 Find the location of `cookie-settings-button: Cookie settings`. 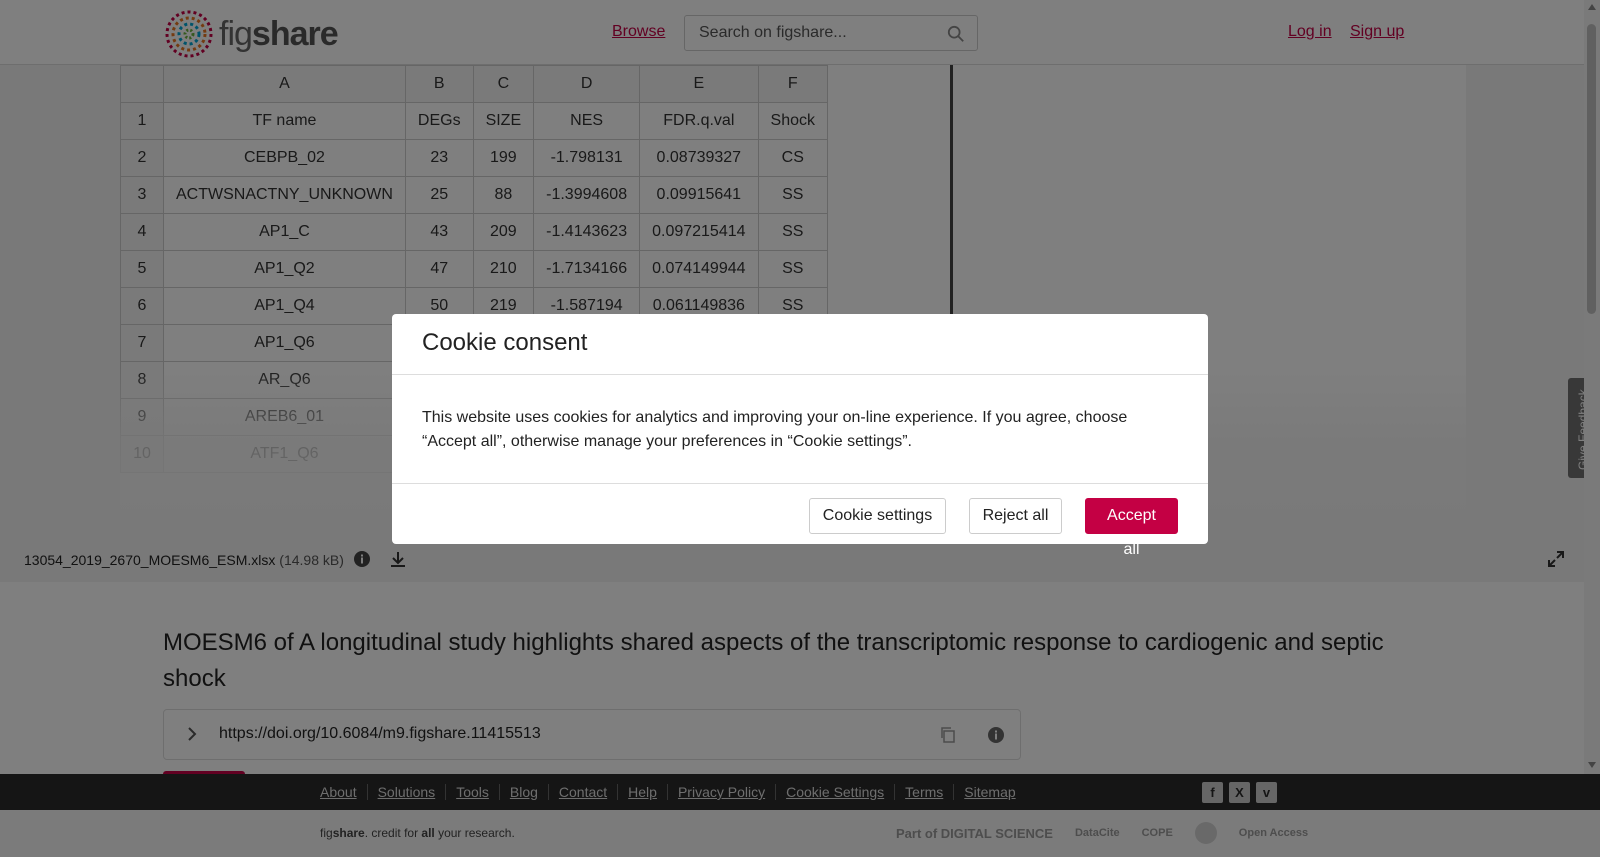

cookie-settings-button: Cookie settings is located at coordinates (877, 516).